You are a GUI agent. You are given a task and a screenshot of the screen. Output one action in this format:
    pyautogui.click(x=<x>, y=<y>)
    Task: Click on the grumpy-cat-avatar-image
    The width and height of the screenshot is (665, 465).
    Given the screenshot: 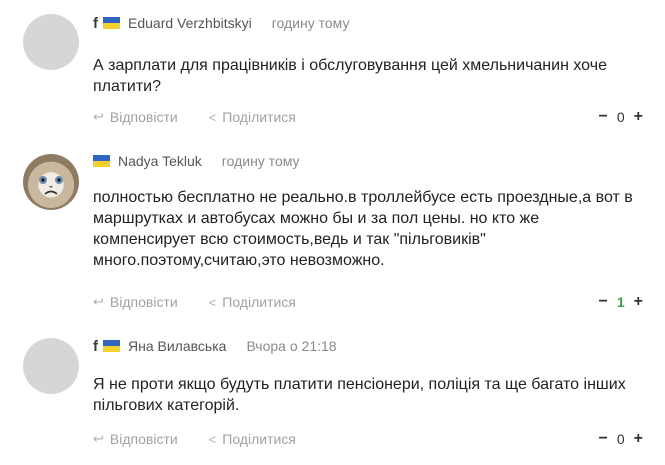 What is the action you would take?
    pyautogui.click(x=51, y=185)
    